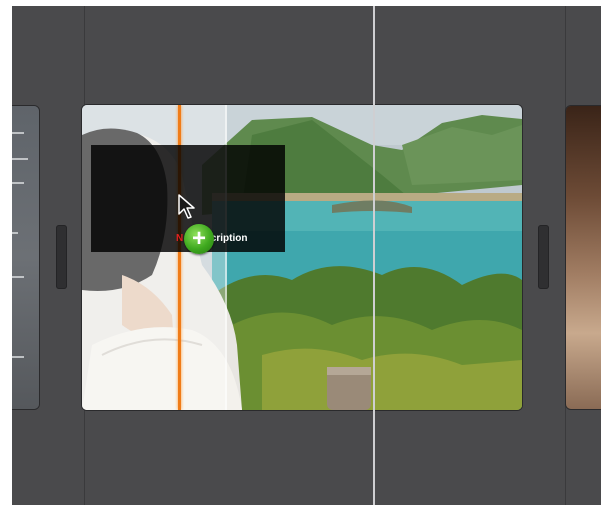 The width and height of the screenshot is (601, 505). What do you see at coordinates (374, 255) in the screenshot?
I see `playhead` at bounding box center [374, 255].